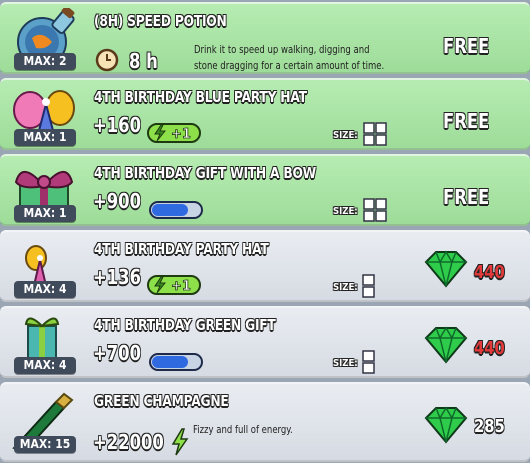 The image size is (530, 463). I want to click on energy-value: +22000, so click(128, 442).